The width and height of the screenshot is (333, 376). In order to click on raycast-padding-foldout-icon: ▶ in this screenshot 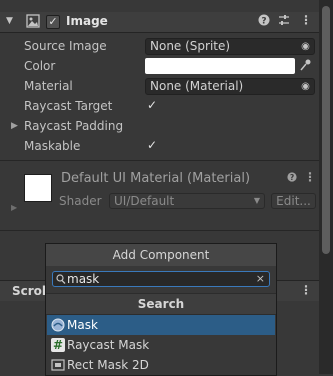, I will do `click(14, 126)`.